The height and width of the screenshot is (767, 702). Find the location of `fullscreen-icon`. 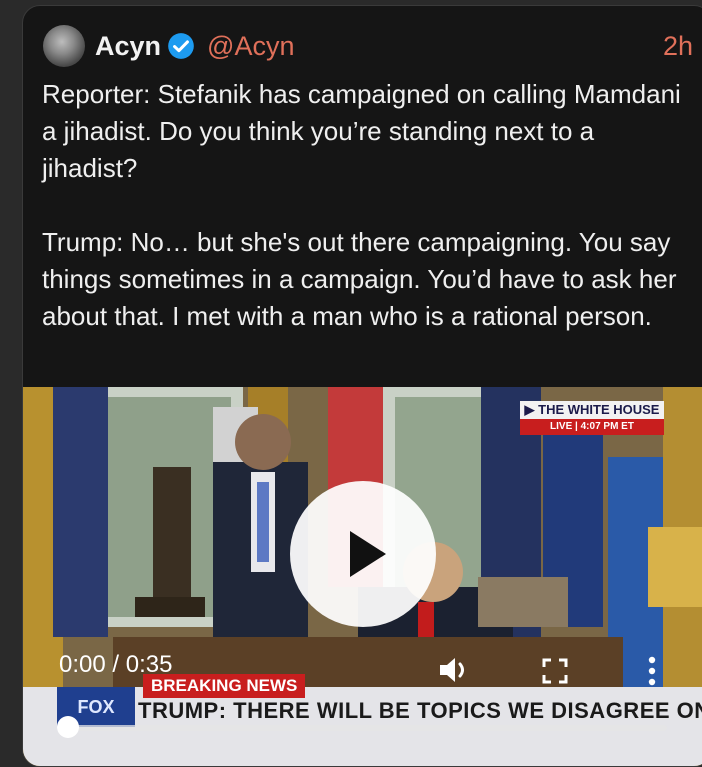

fullscreen-icon is located at coordinates (555, 671).